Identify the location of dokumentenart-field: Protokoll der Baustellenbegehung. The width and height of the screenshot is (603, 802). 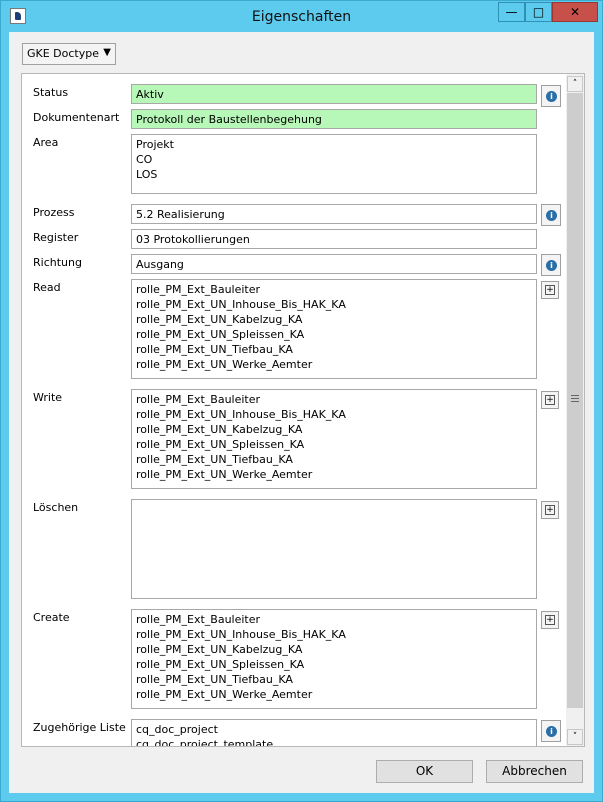
(334, 119).